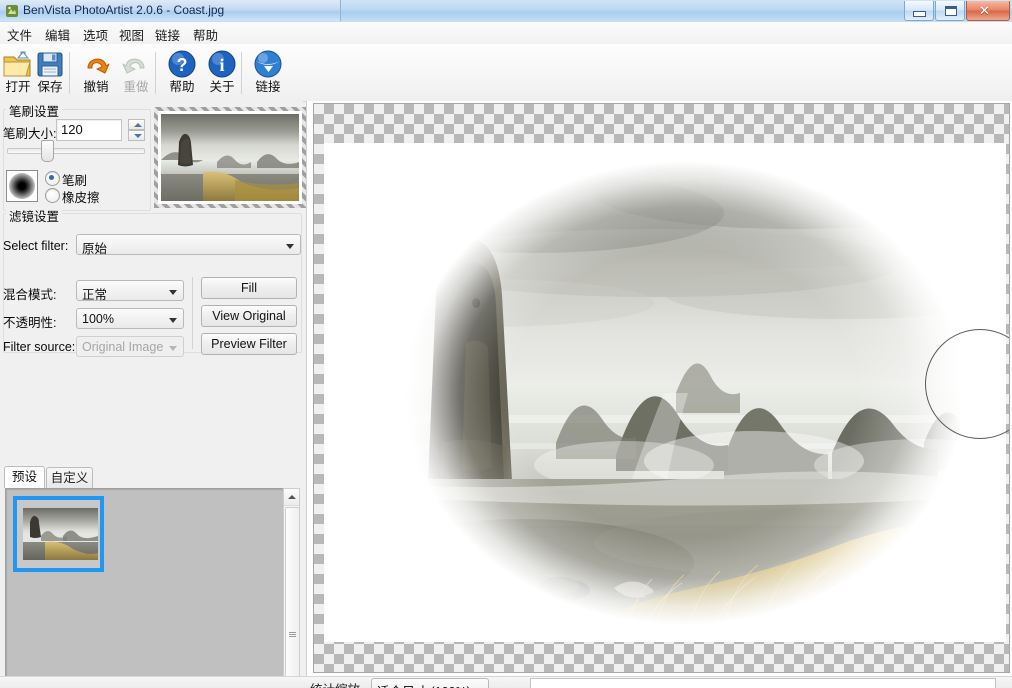 Image resolution: width=1012 pixels, height=688 pixels. What do you see at coordinates (136, 64) in the screenshot?
I see `redo-arrow-icon` at bounding box center [136, 64].